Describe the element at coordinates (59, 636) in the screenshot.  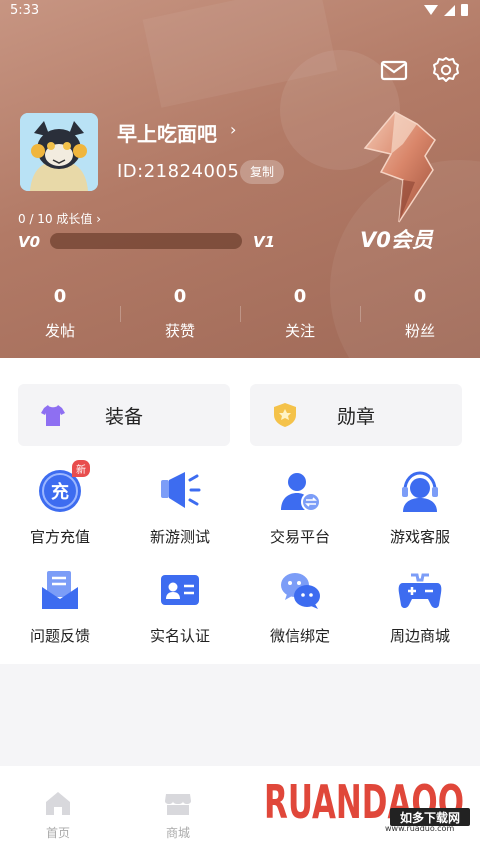
I see `service-label: 问题反馈` at that location.